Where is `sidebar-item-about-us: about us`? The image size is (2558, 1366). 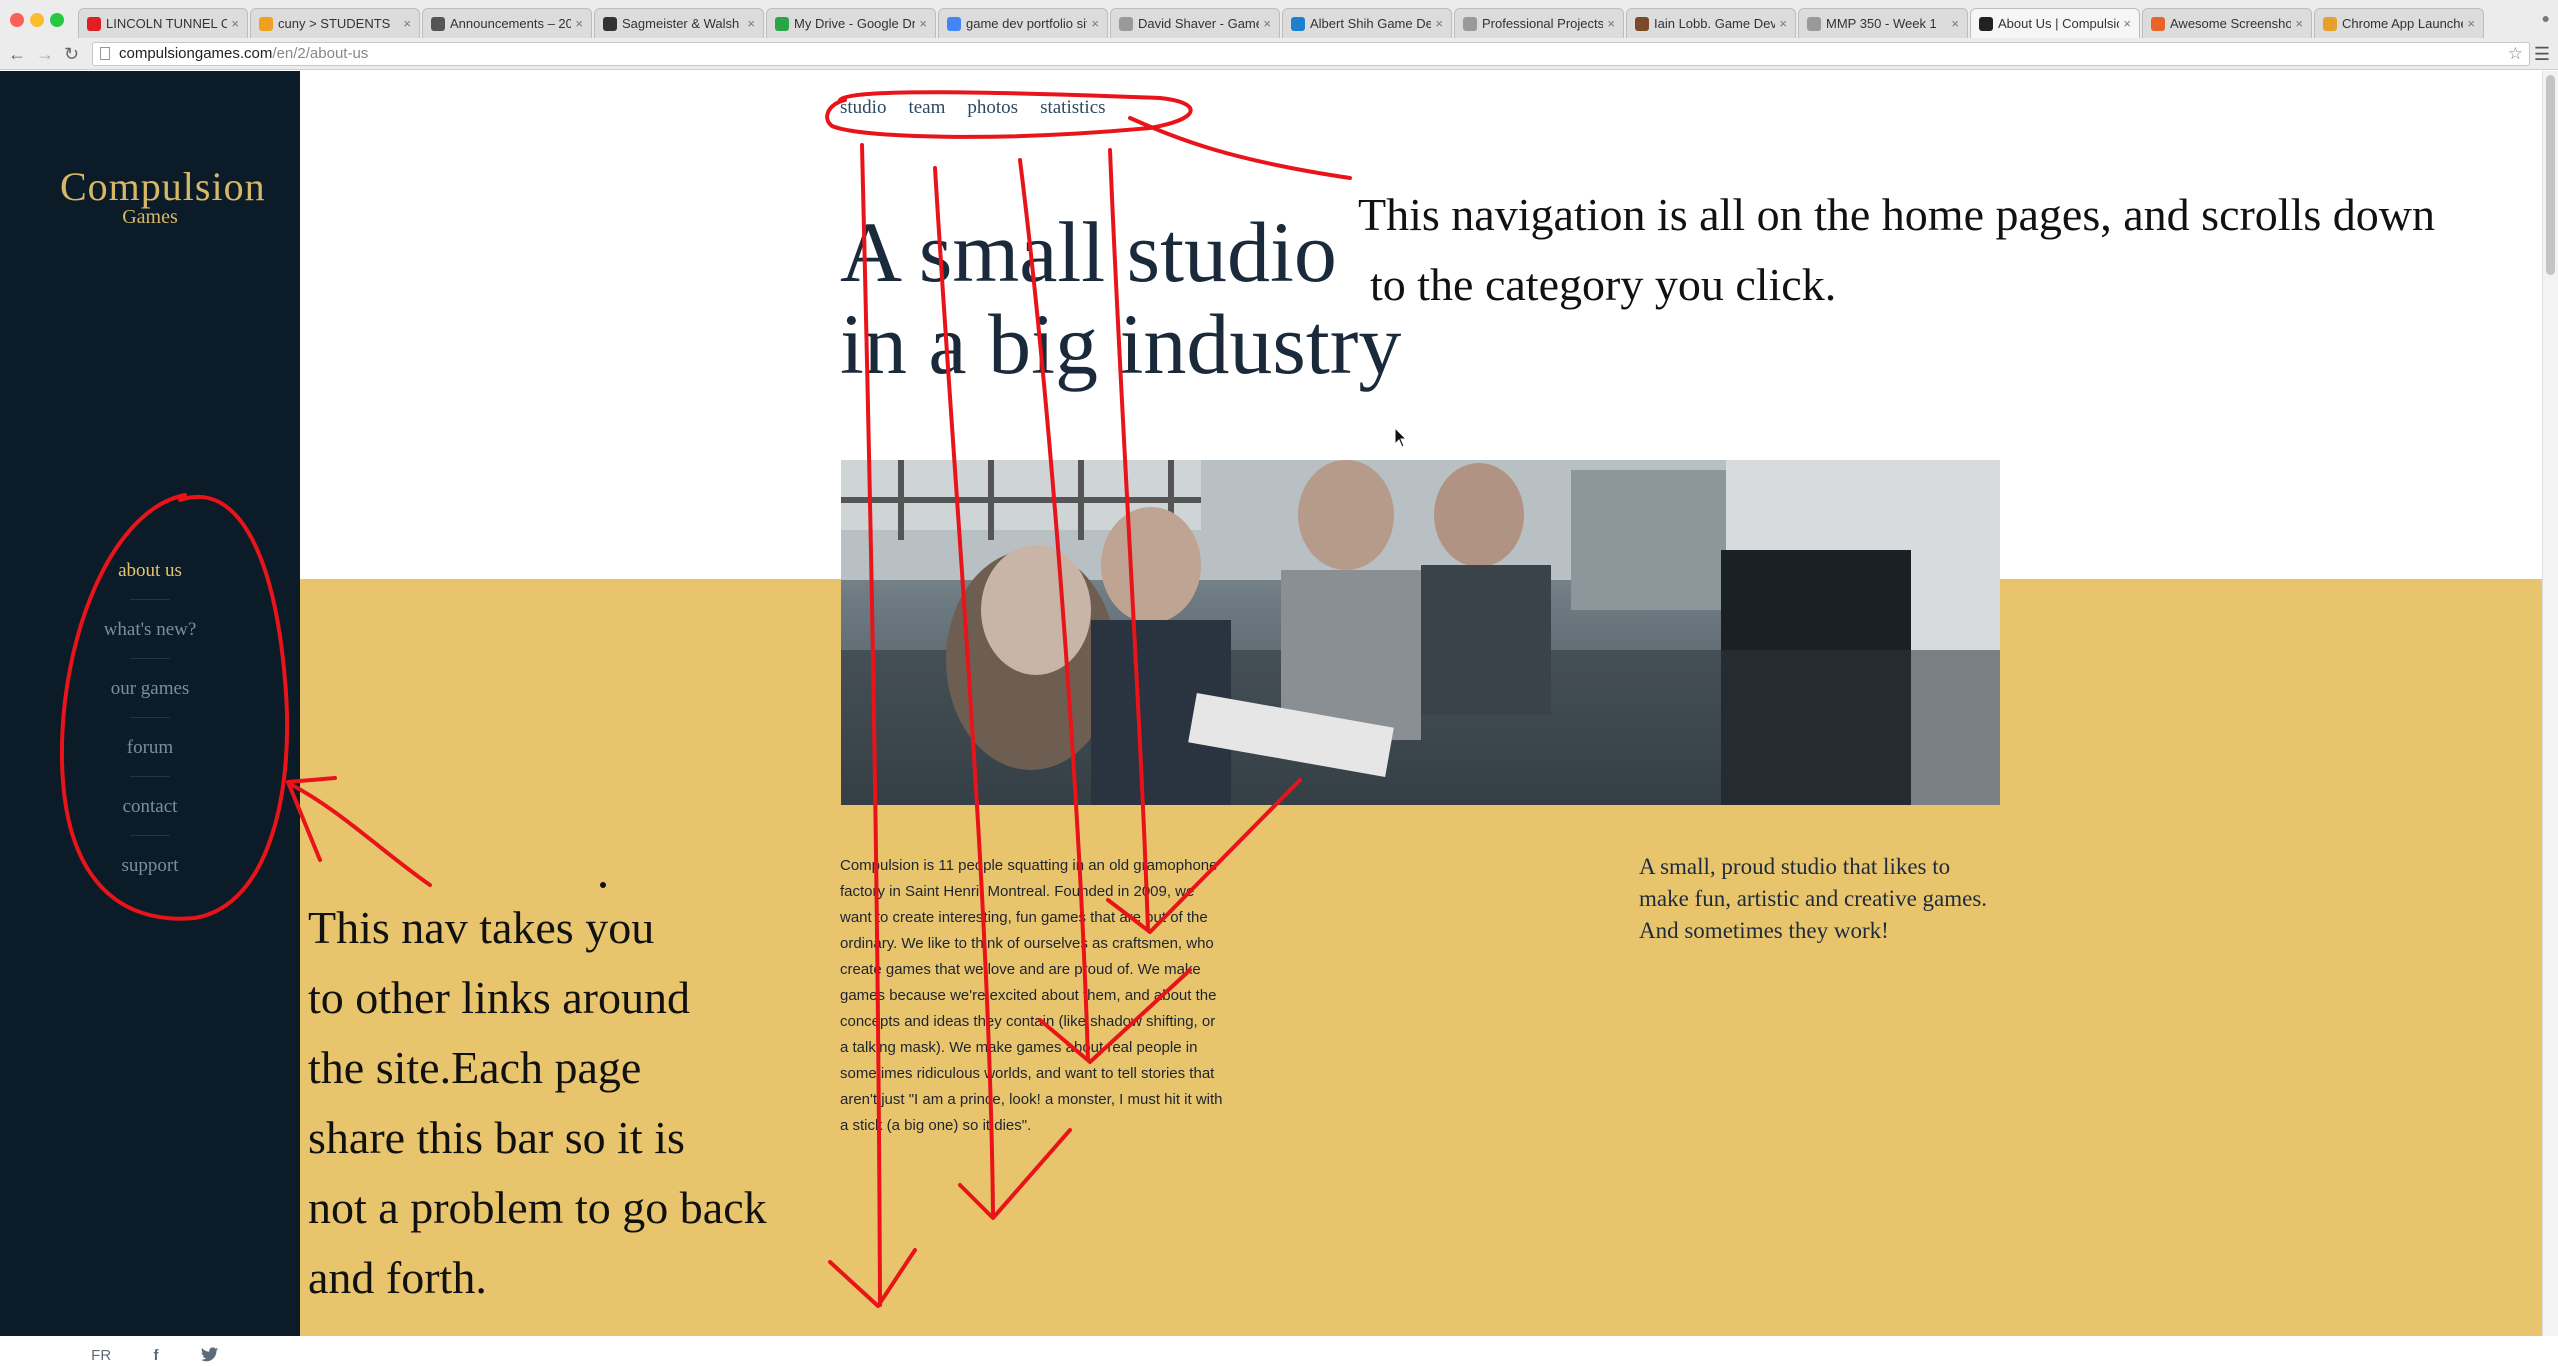
sidebar-item-about-us: about us is located at coordinates (150, 570).